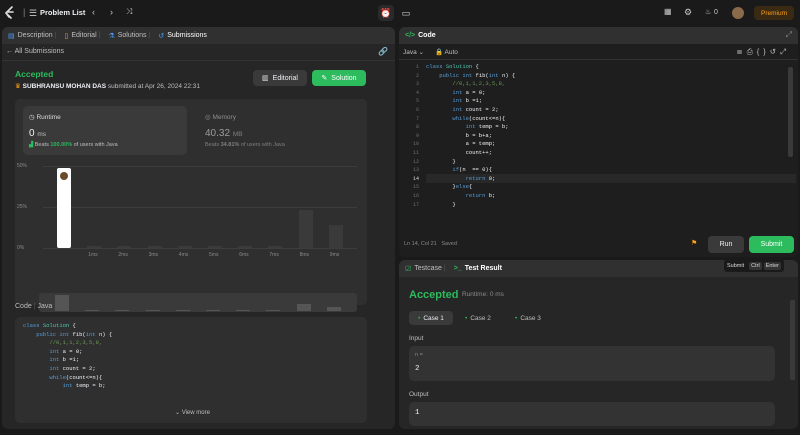  Describe the element at coordinates (480, 178) in the screenshot. I see `code-line: return 0;` at that location.